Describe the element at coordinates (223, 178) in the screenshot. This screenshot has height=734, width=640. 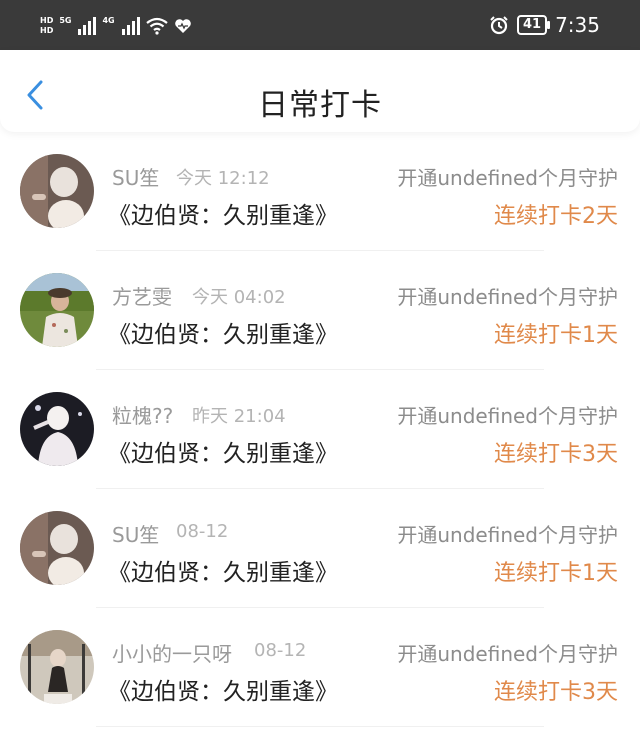
I see `checkin-time: 今天 12:12` at that location.